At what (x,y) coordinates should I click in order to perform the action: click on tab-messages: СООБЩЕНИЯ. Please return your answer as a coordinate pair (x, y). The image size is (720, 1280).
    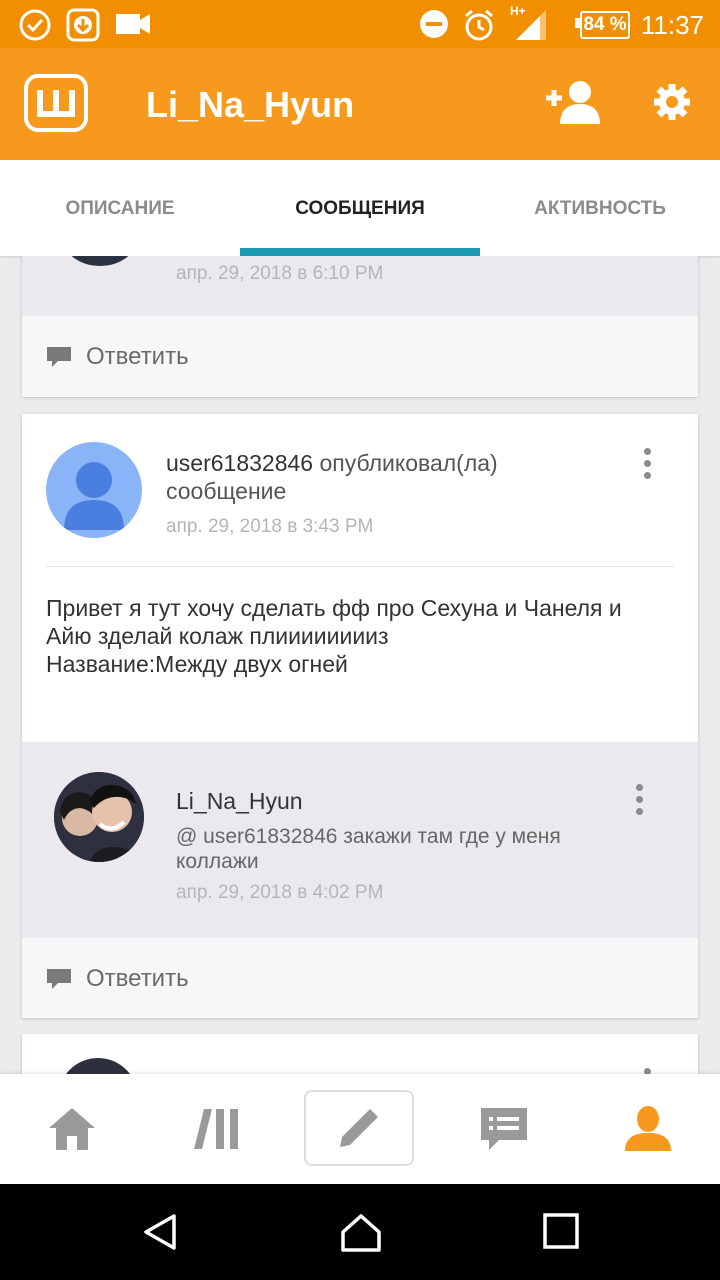
    Looking at the image, I should click on (360, 208).